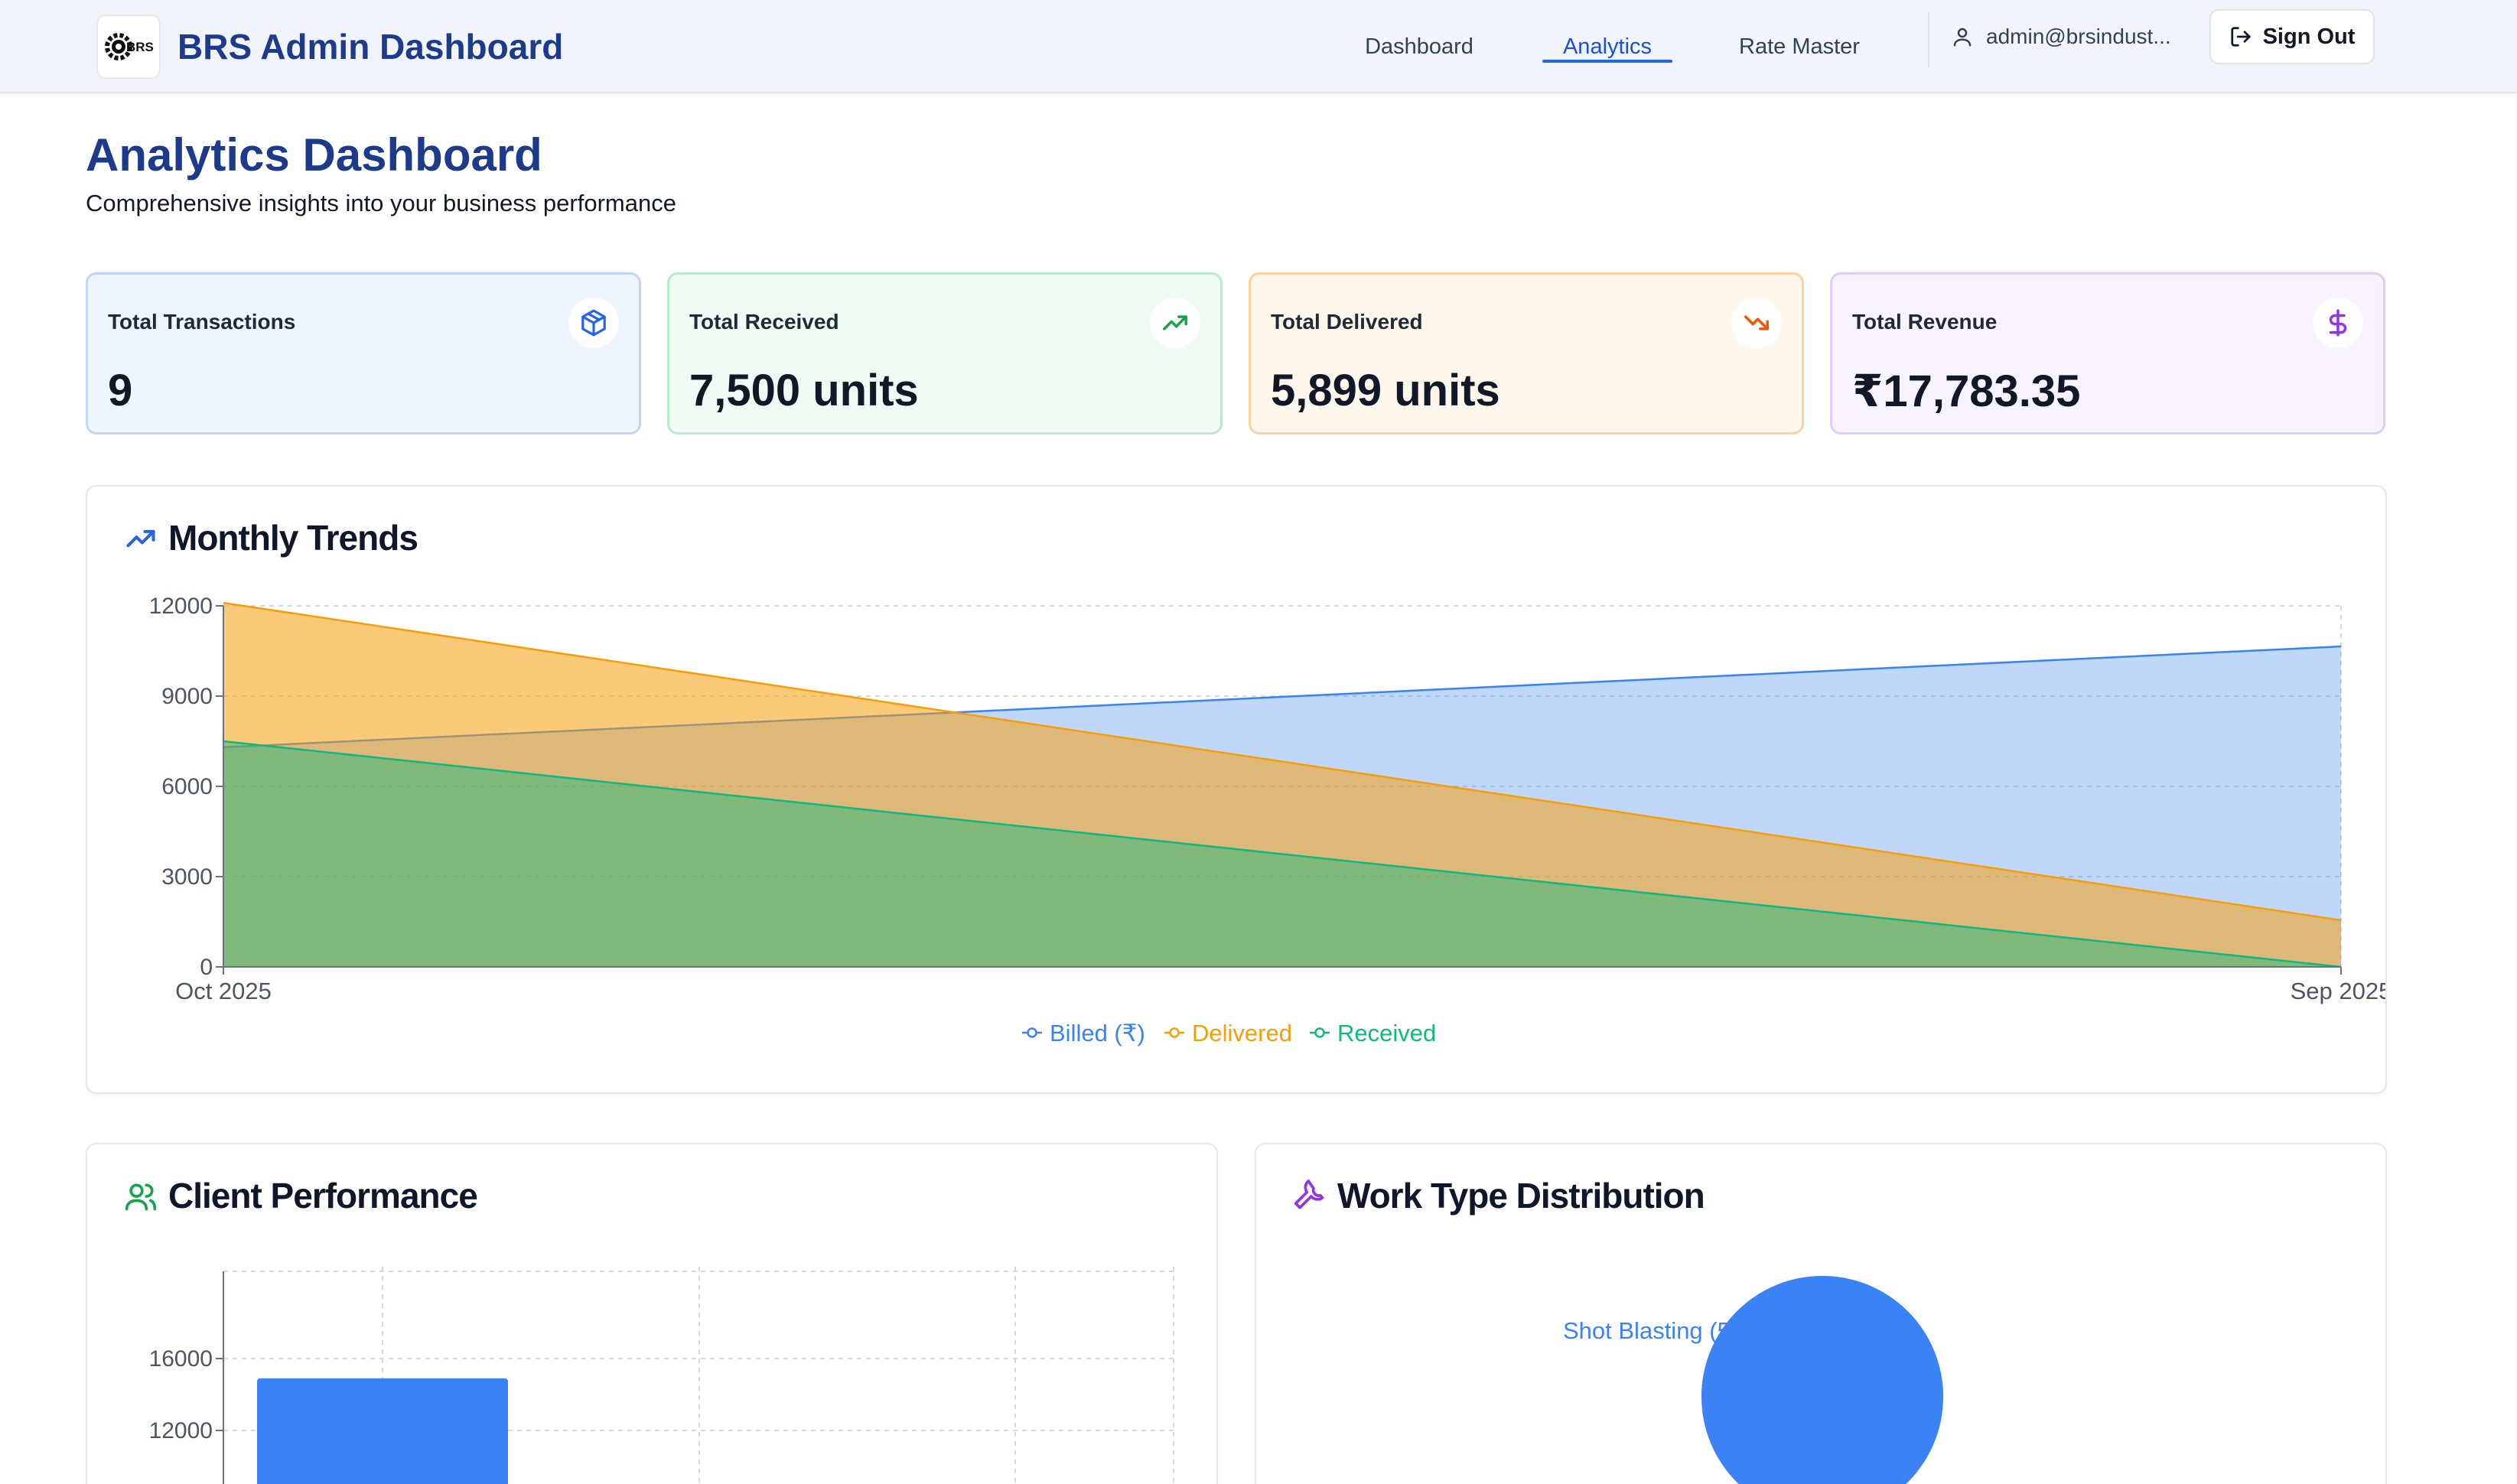  I want to click on gear-logo-icon: BRS, so click(129, 46).